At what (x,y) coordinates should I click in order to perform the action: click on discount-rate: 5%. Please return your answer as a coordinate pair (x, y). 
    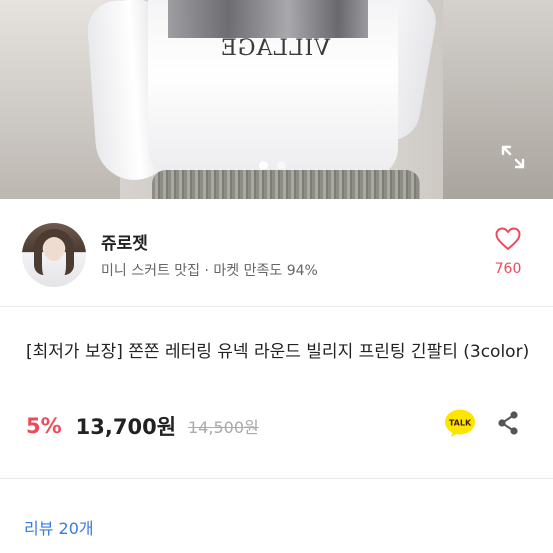
    Looking at the image, I should click on (44, 426).